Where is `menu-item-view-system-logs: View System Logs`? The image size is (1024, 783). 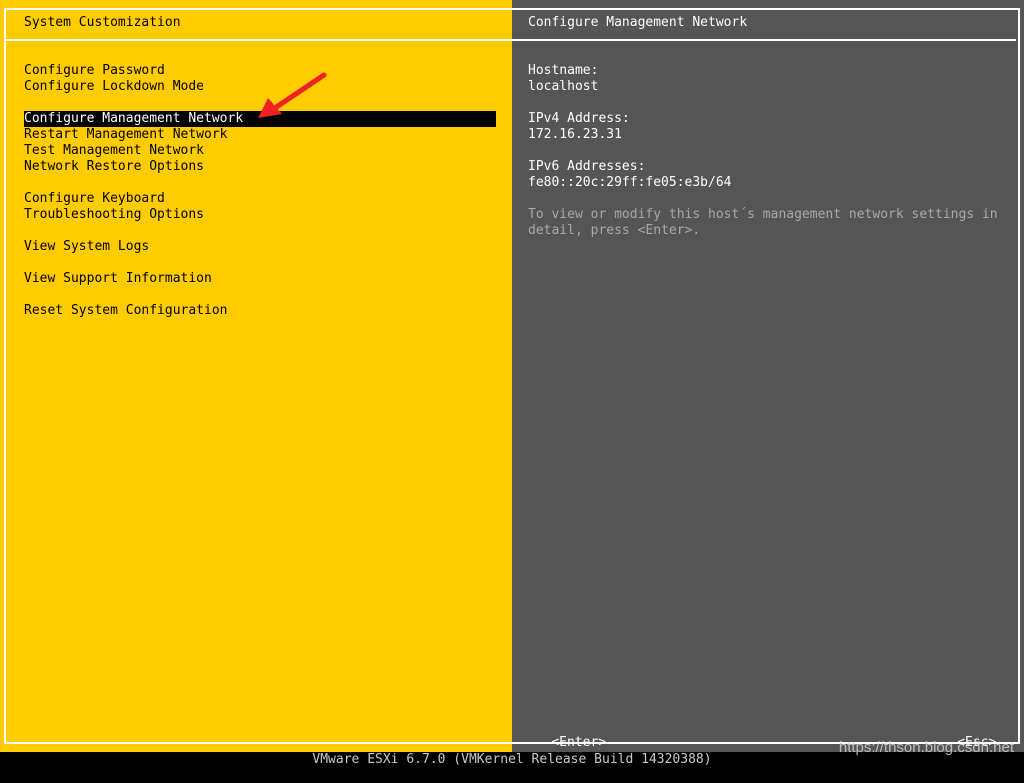 menu-item-view-system-logs: View System Logs is located at coordinates (260, 247).